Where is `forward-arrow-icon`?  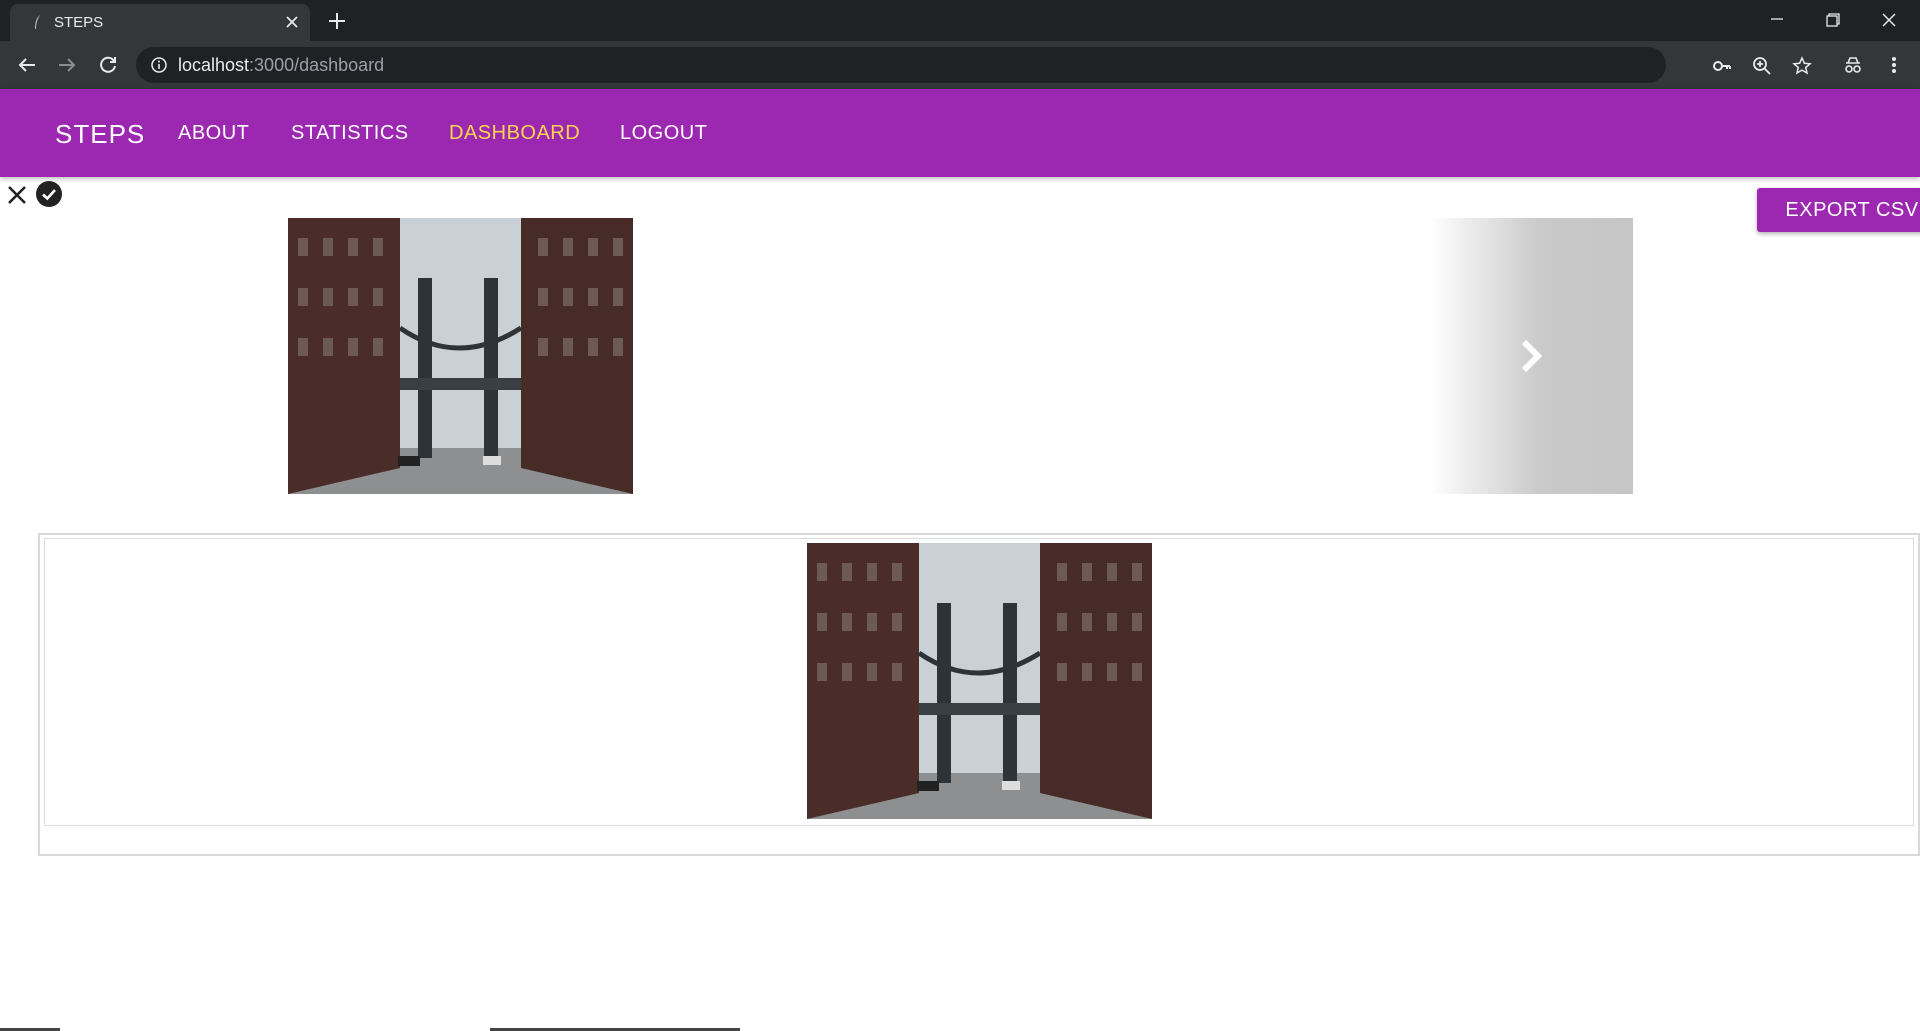 forward-arrow-icon is located at coordinates (67, 65).